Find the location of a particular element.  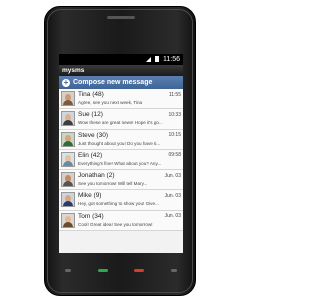

contact-name: Elin (42) is located at coordinates (90, 155).